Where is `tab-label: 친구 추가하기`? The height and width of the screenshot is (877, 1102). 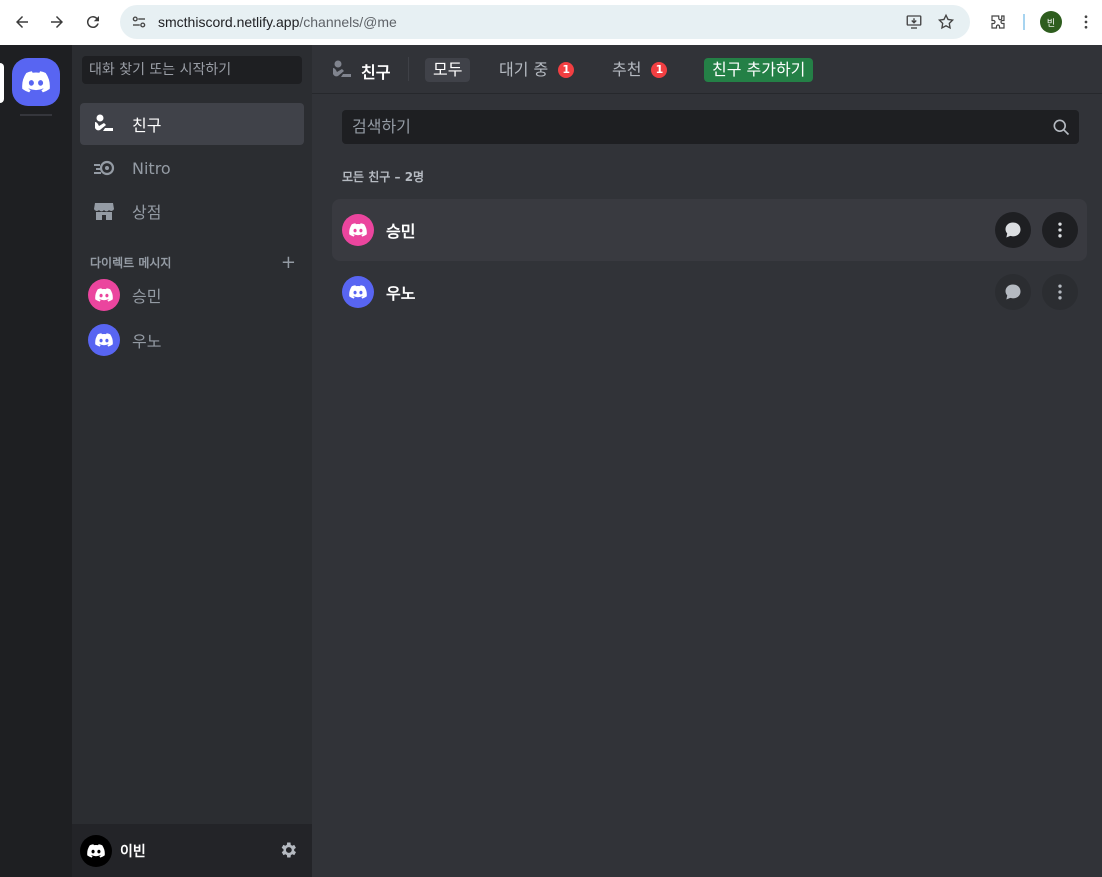
tab-label: 친구 추가하기 is located at coordinates (759, 69).